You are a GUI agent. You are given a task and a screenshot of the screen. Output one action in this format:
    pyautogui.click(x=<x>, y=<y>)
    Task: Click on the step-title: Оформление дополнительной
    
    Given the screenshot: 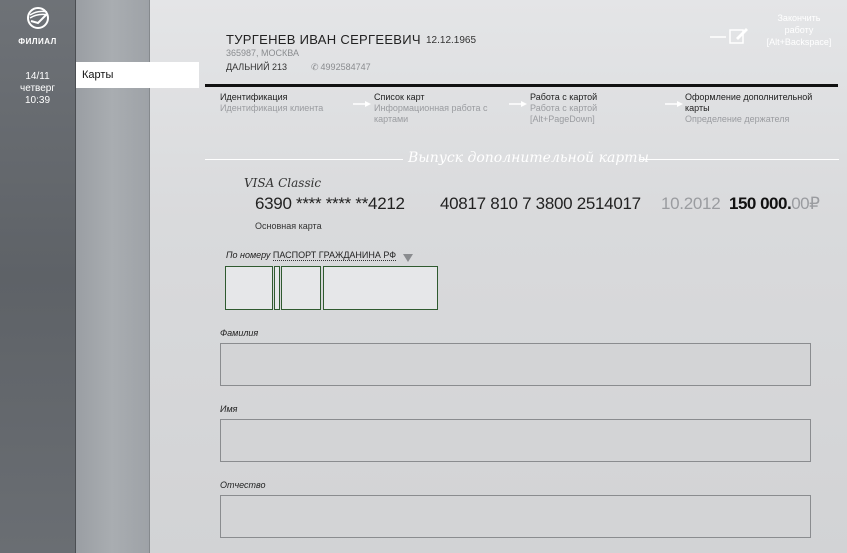 What is the action you would take?
    pyautogui.click(x=749, y=97)
    